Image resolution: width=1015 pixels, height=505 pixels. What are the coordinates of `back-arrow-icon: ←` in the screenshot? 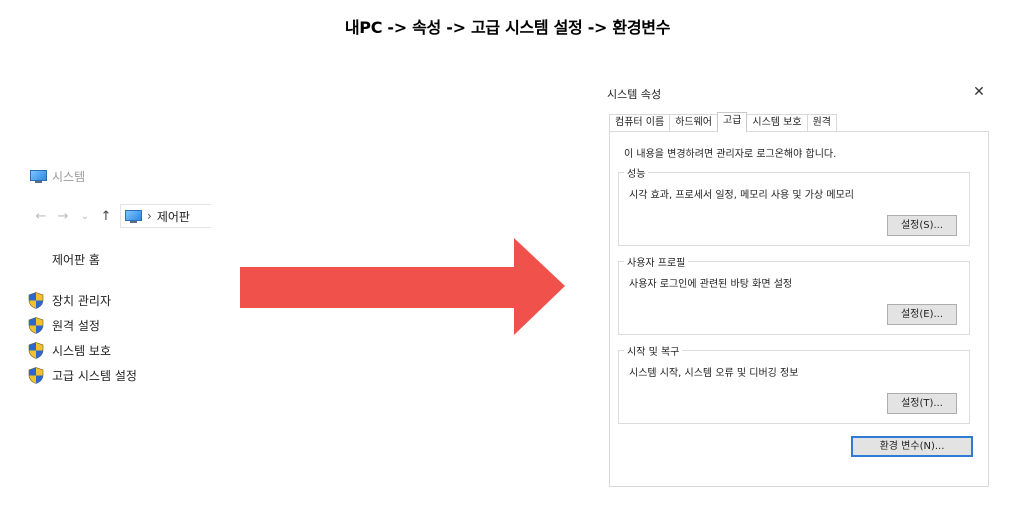 It's located at (41, 216).